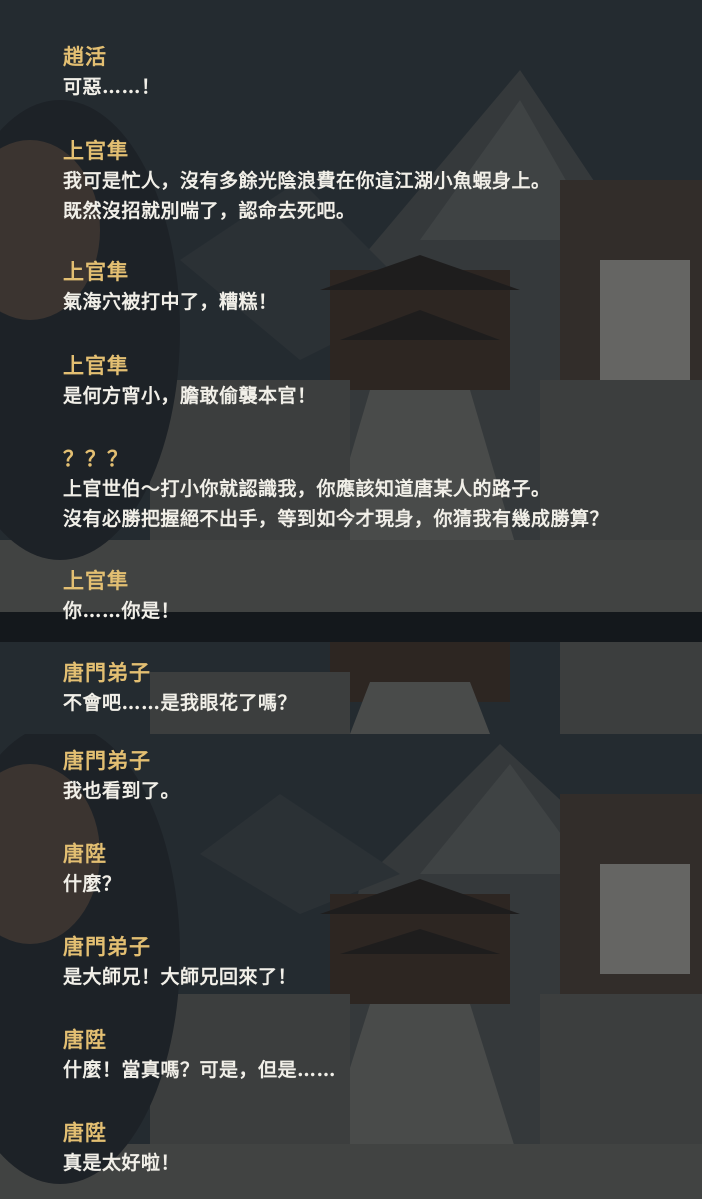 This screenshot has width=702, height=1199. What do you see at coordinates (180, 689) in the screenshot?
I see `dialogue-entry: 唐門弟子 不會吧……是我眼花了嗎？` at bounding box center [180, 689].